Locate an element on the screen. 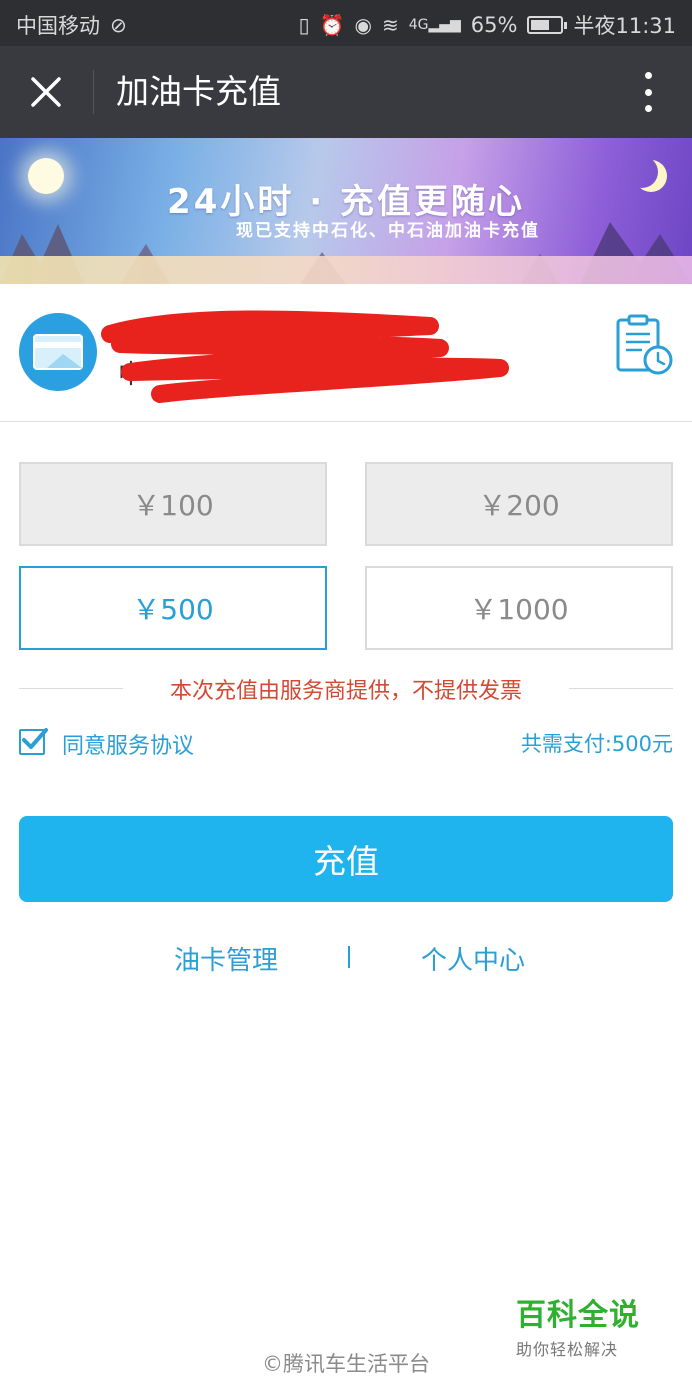 Image resolution: width=692 pixels, height=1384 pixels. vibrate-icon: ▯ is located at coordinates (304, 25).